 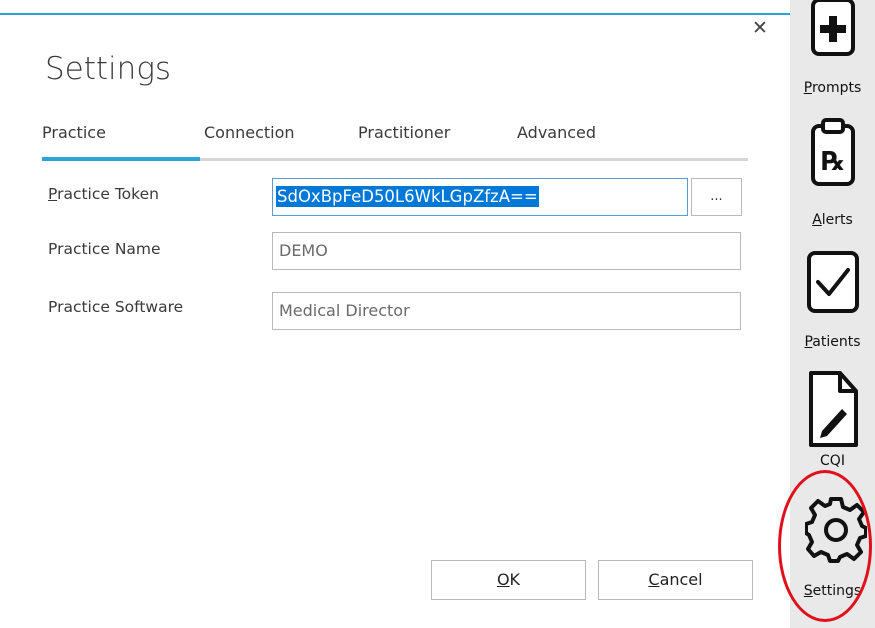 I want to click on cancel-button: Cancel, so click(x=675, y=580).